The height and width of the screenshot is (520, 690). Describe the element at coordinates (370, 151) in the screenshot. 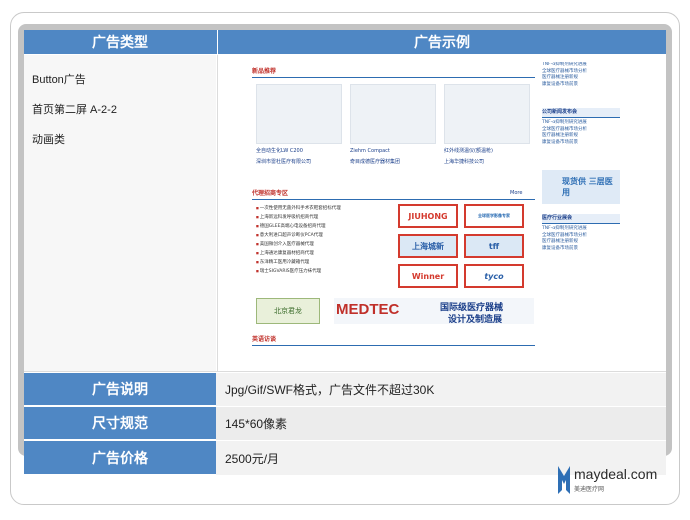

I see `product-name: Ziehm Compact` at that location.